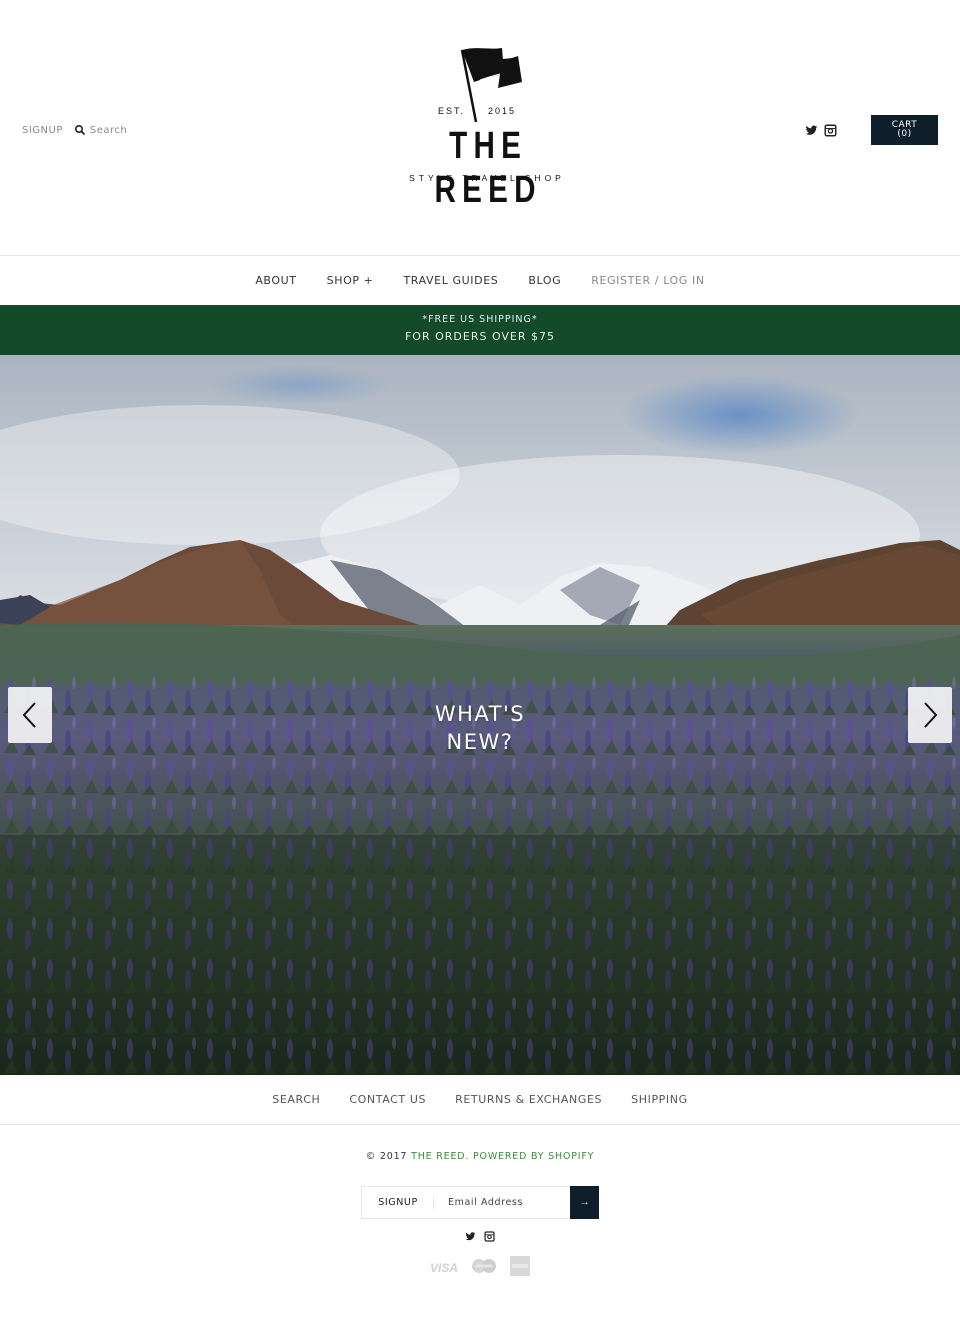 This screenshot has width=960, height=1342. I want to click on footer-link-shipping: SHIPPING, so click(659, 1099).